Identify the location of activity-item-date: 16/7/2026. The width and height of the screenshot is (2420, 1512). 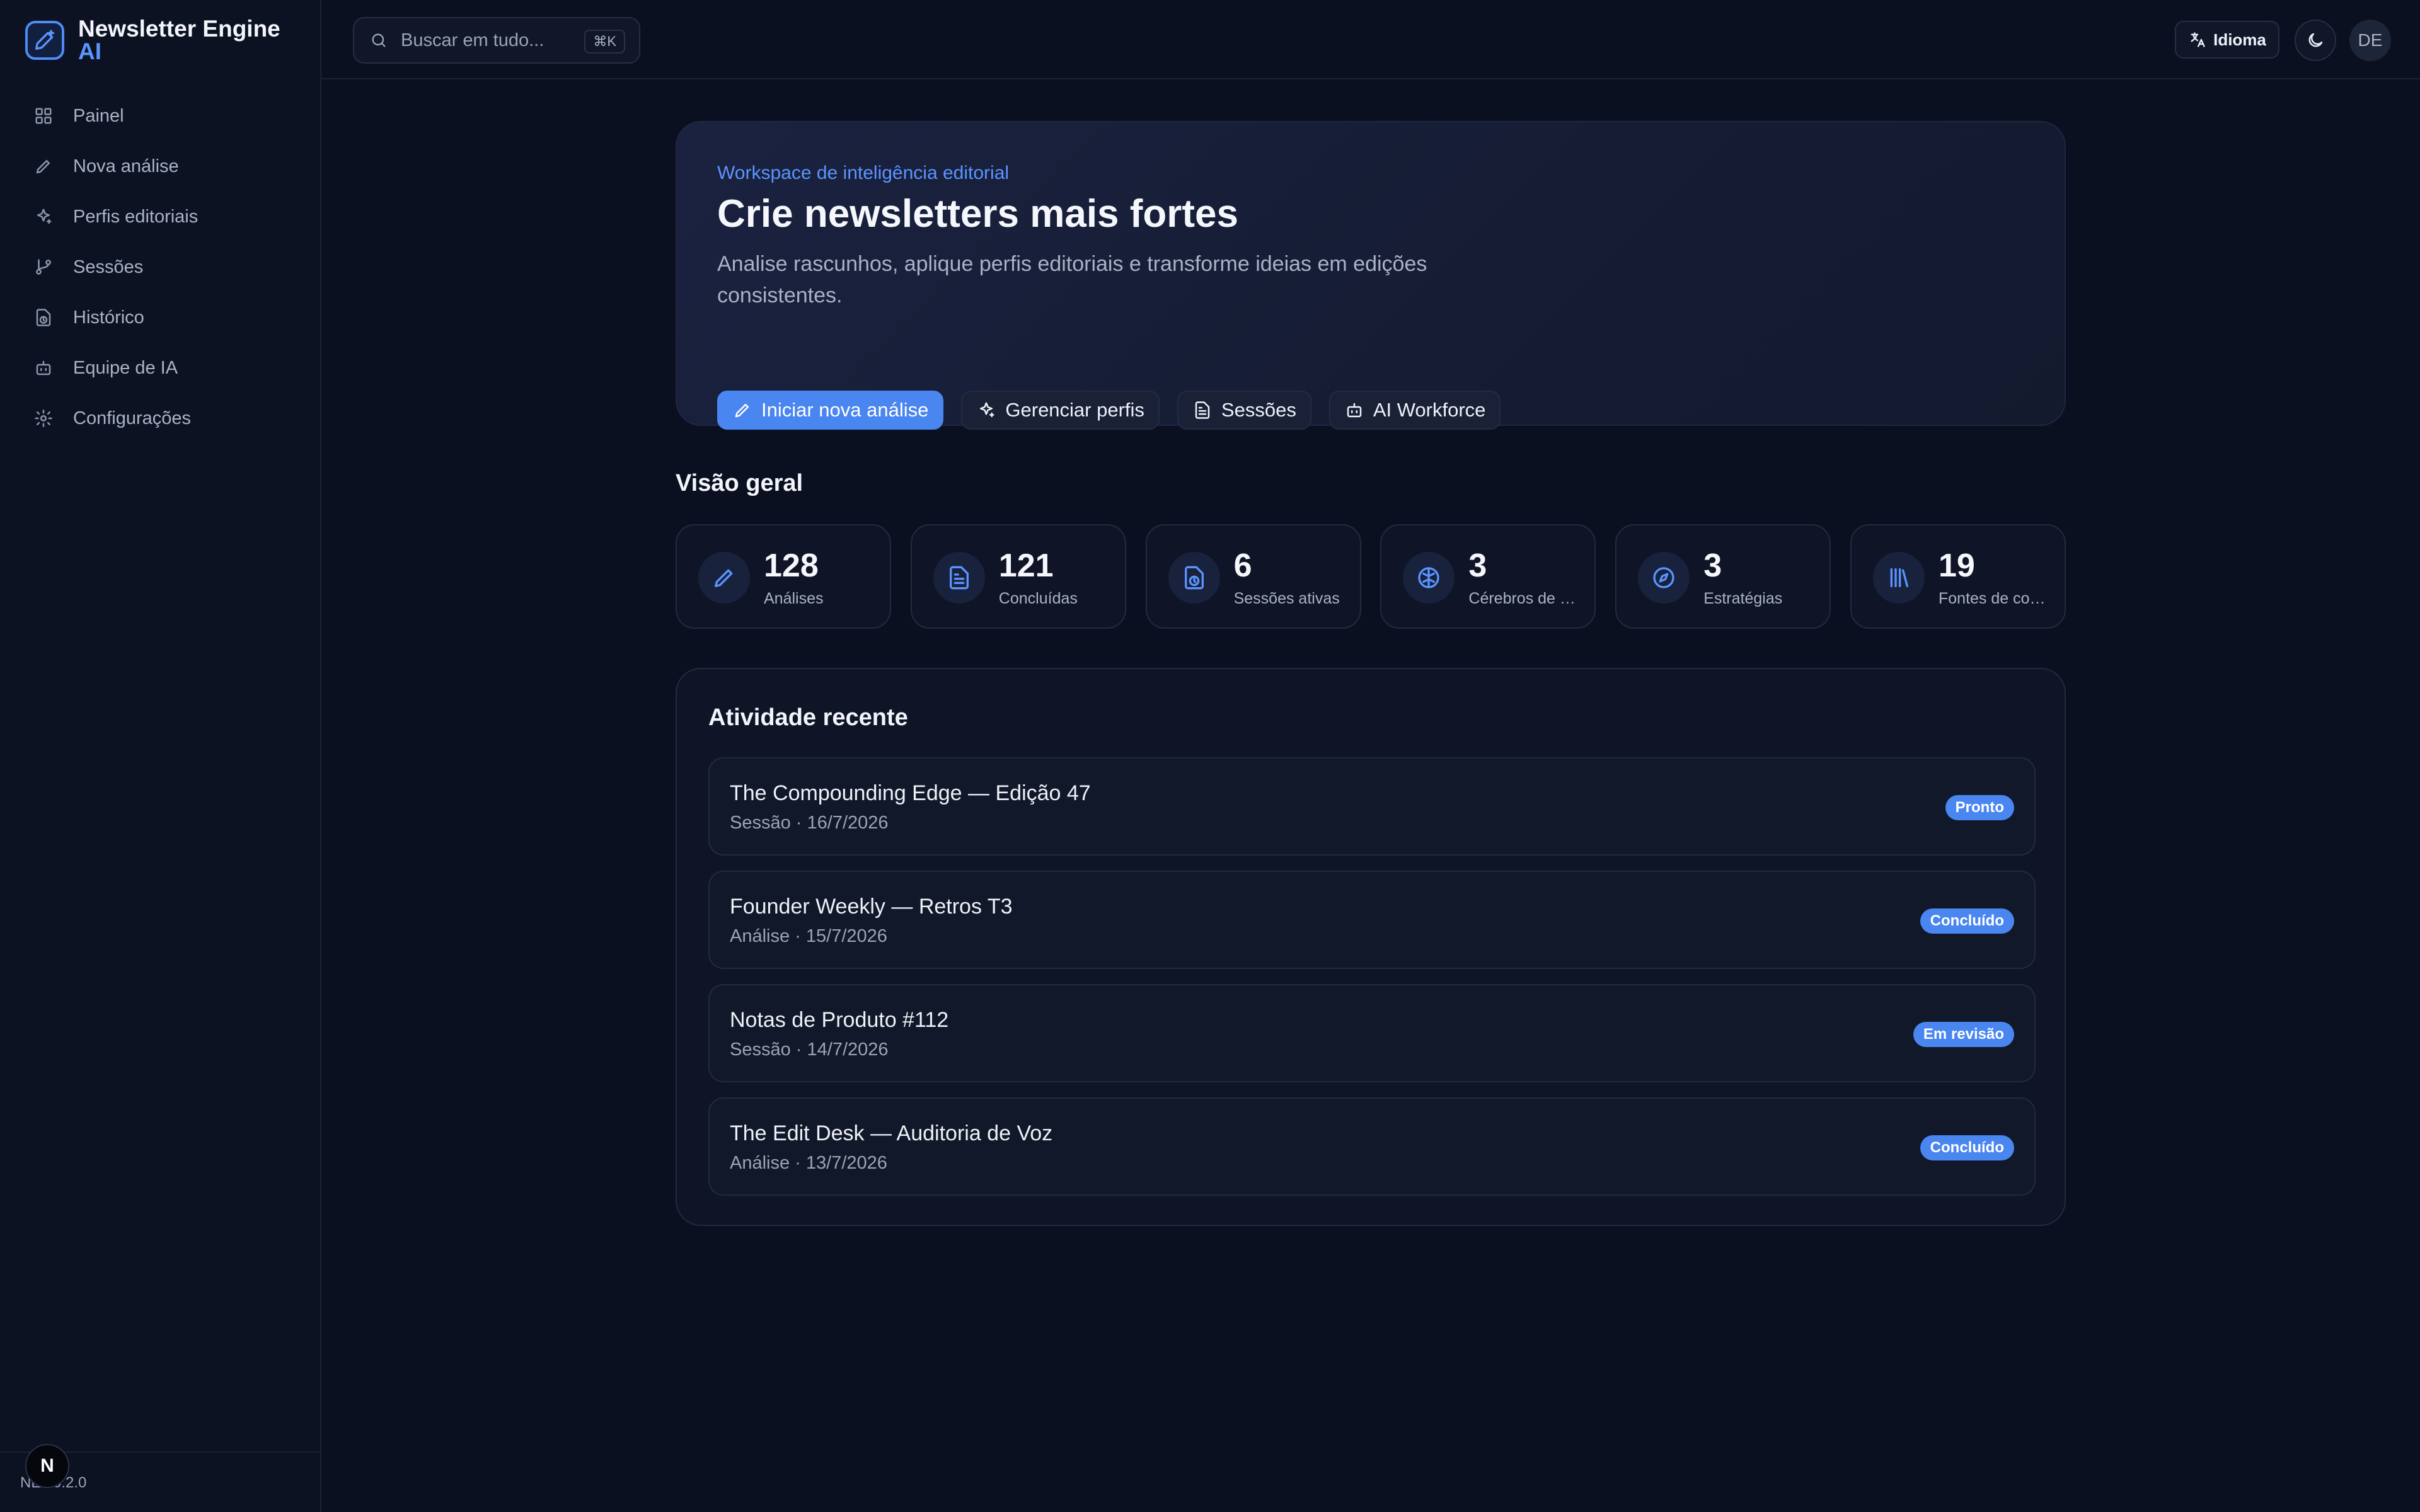
(848, 823).